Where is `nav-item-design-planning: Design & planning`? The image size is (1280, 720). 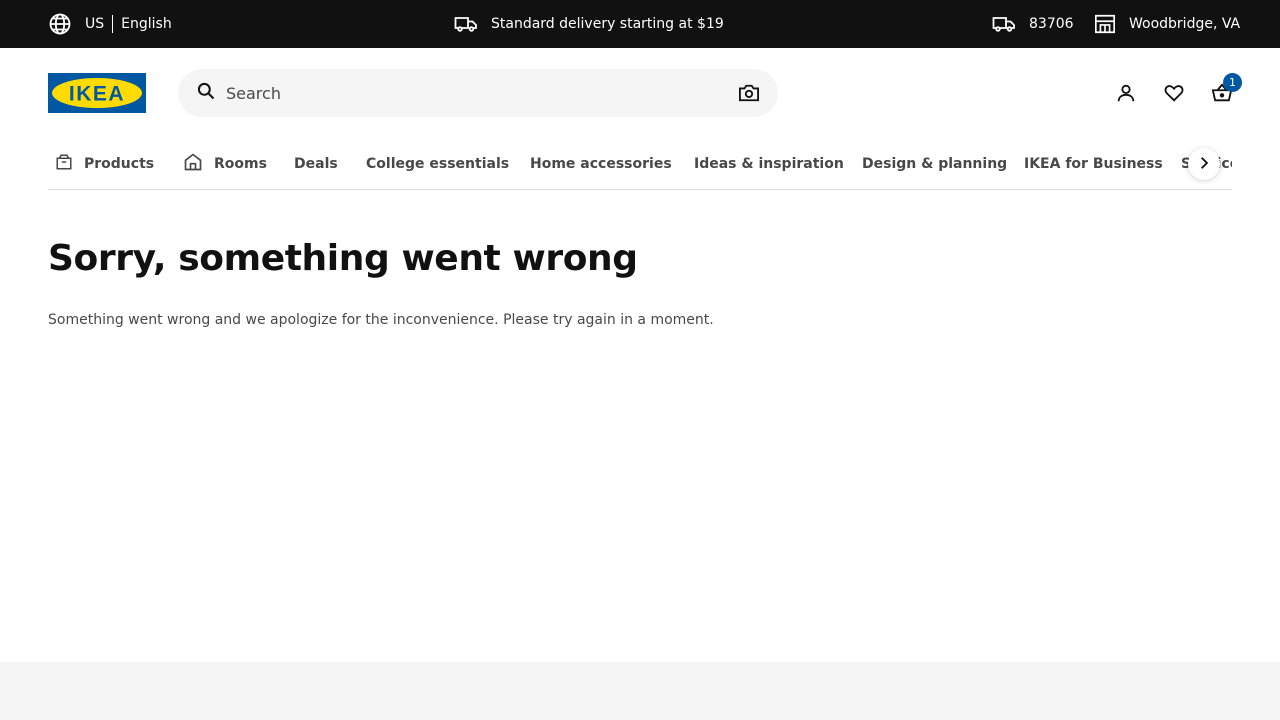 nav-item-design-planning: Design & planning is located at coordinates (934, 164).